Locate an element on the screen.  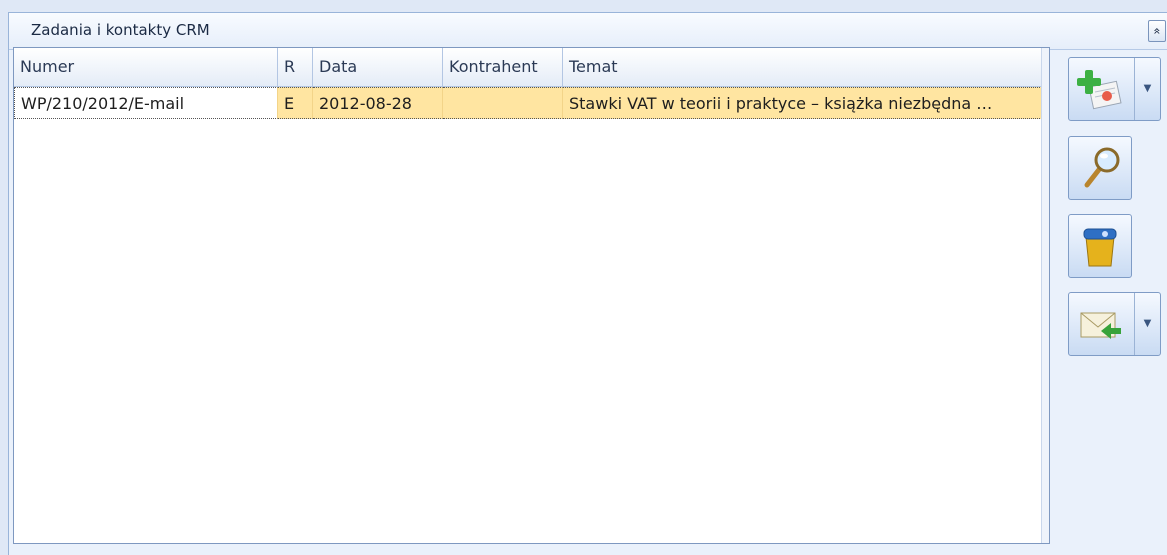
magnifier-icon is located at coordinates (1102, 167).